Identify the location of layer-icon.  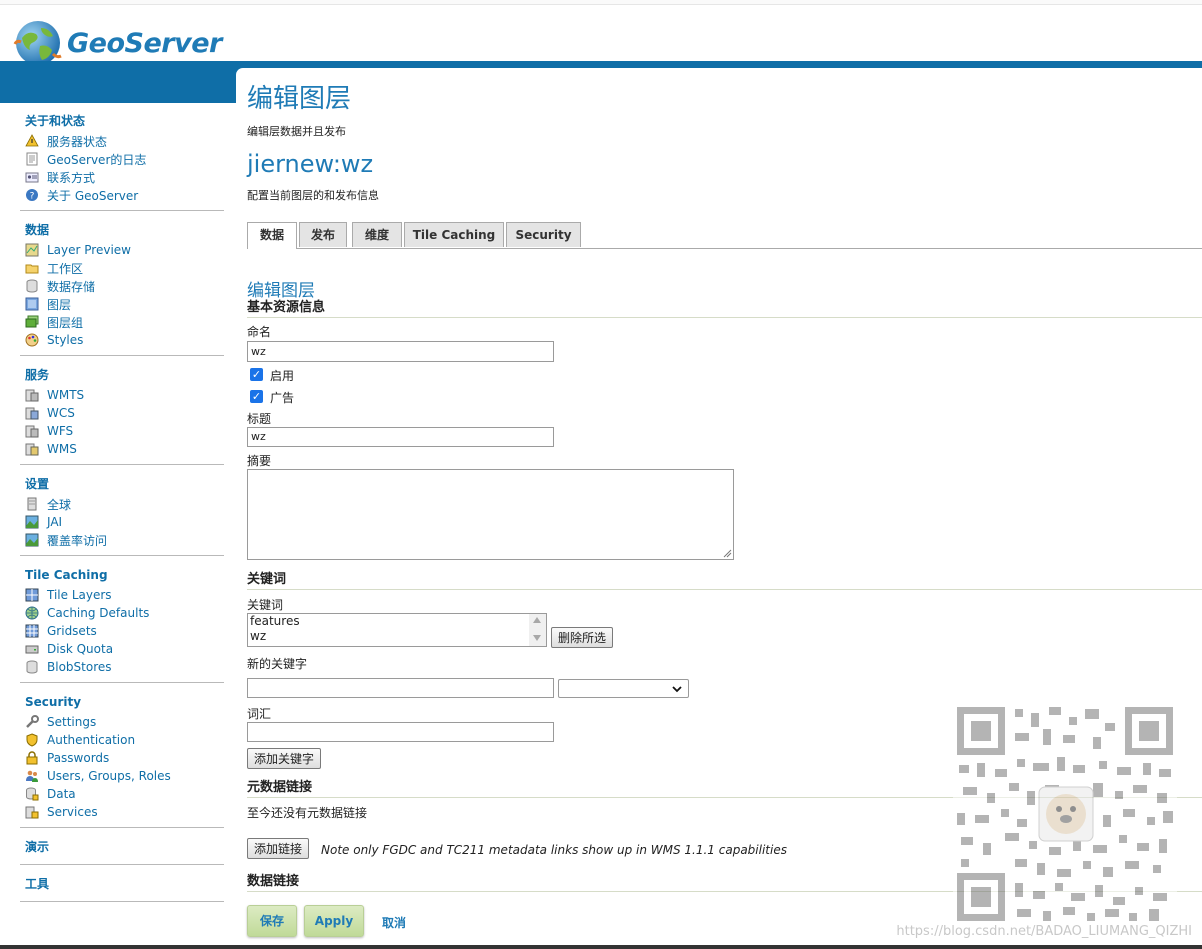
(32, 304).